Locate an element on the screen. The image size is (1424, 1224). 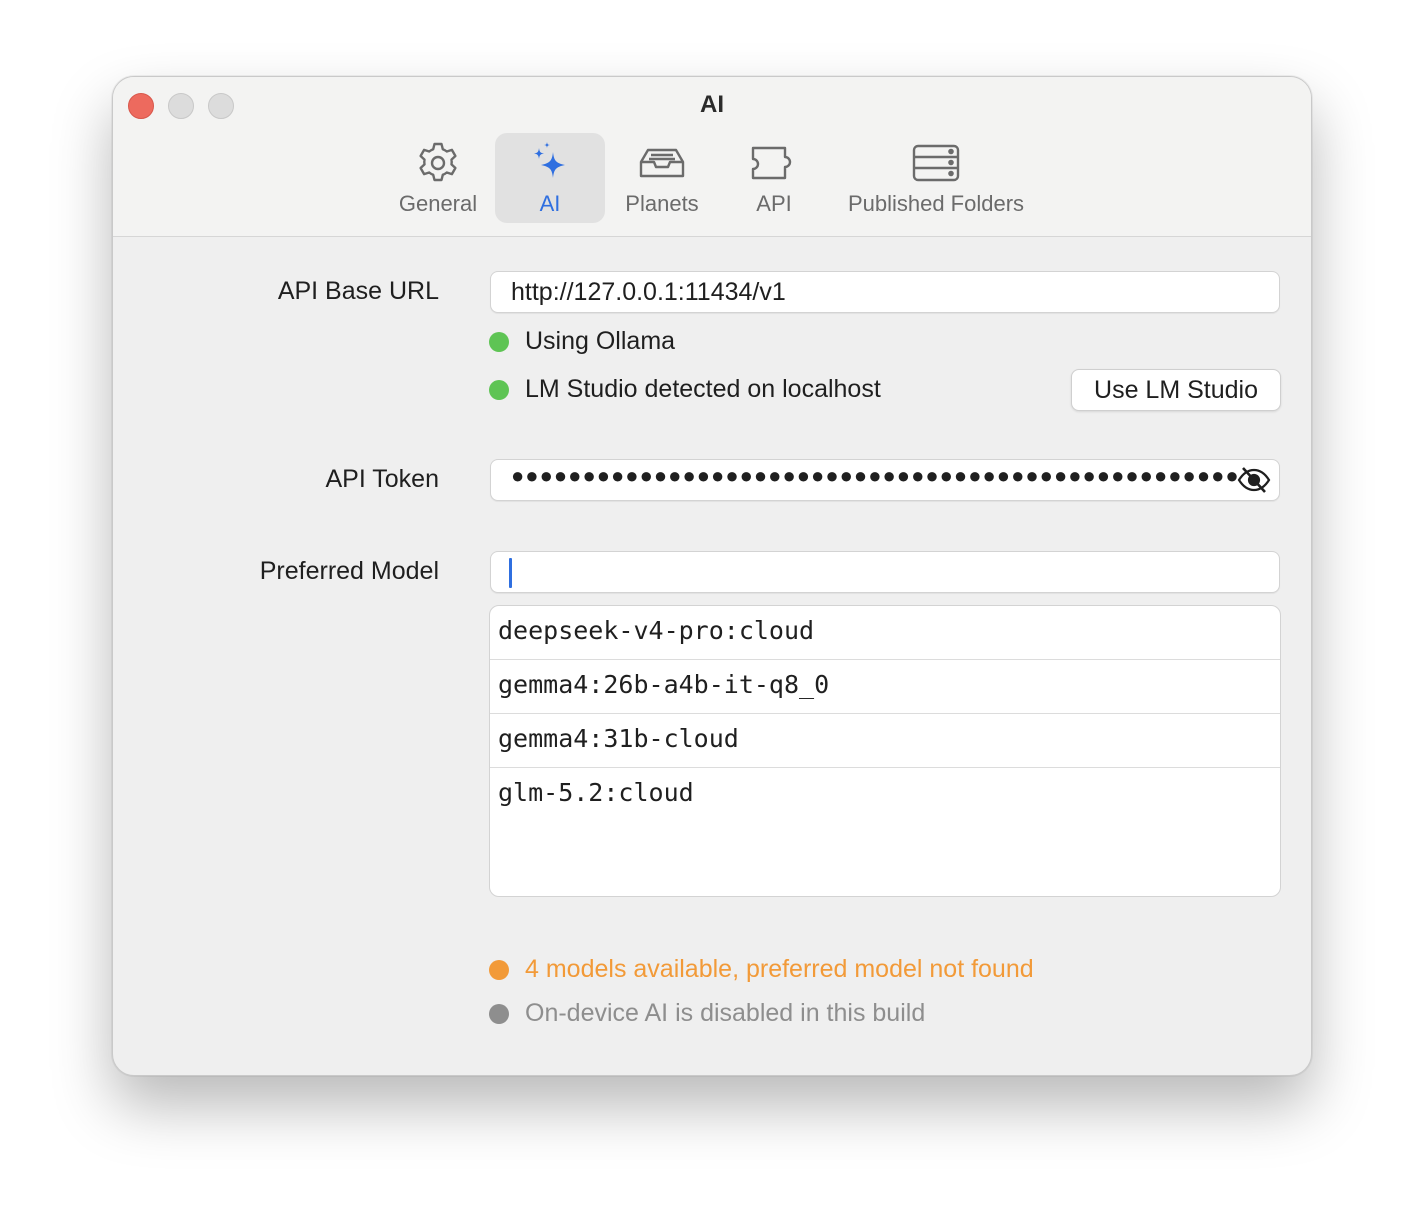
sparkles-icon is located at coordinates (550, 163).